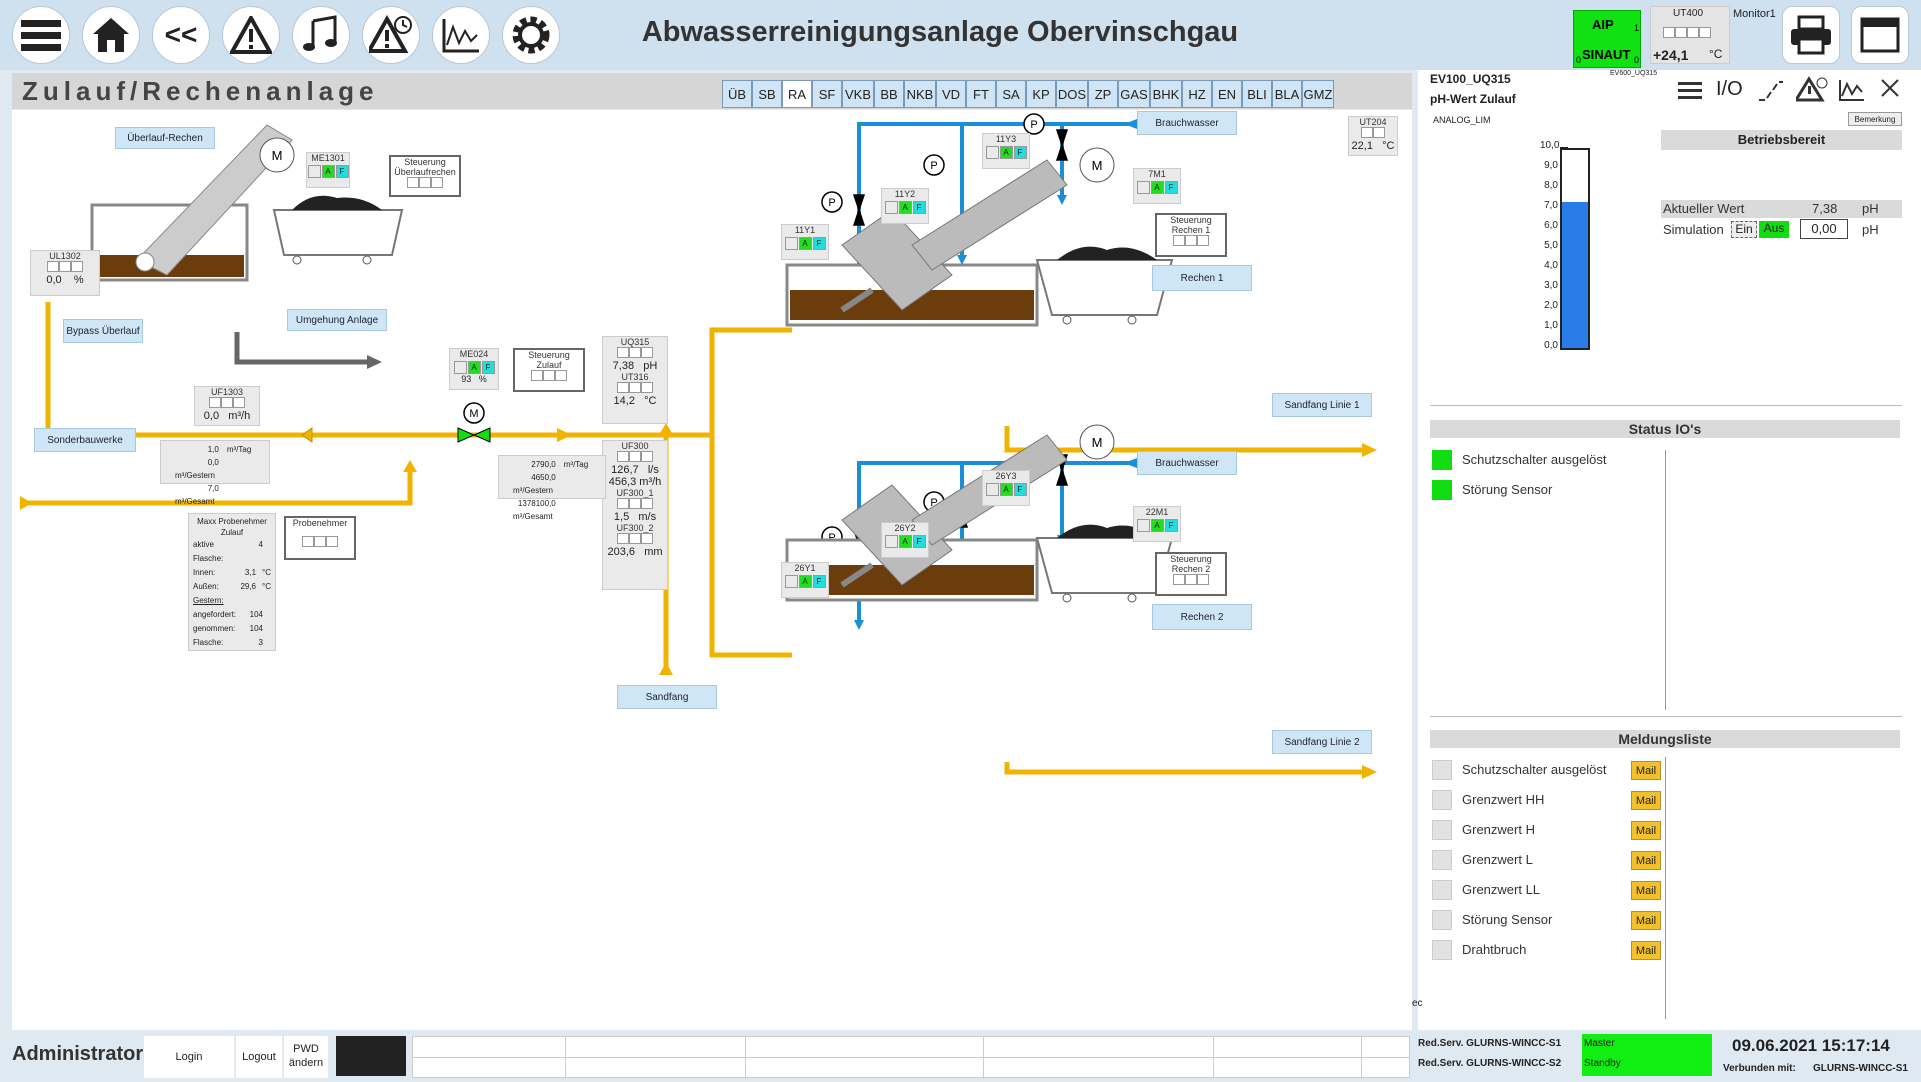 This screenshot has width=1921, height=1082. I want to click on sampler-key: Flasche:, so click(208, 642).